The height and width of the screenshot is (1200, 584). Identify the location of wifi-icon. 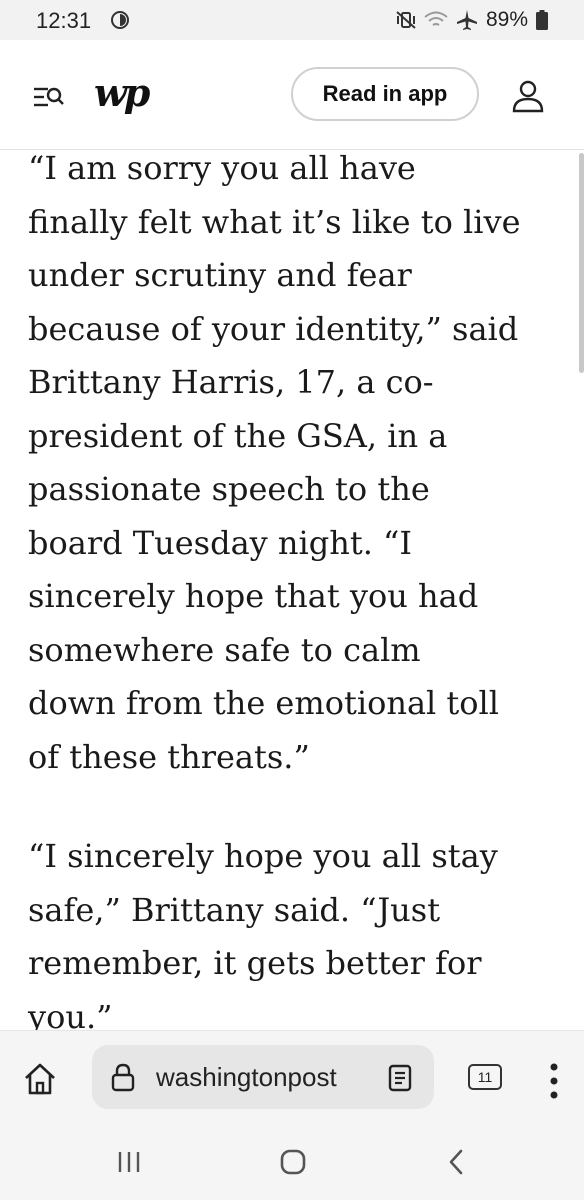
(436, 18).